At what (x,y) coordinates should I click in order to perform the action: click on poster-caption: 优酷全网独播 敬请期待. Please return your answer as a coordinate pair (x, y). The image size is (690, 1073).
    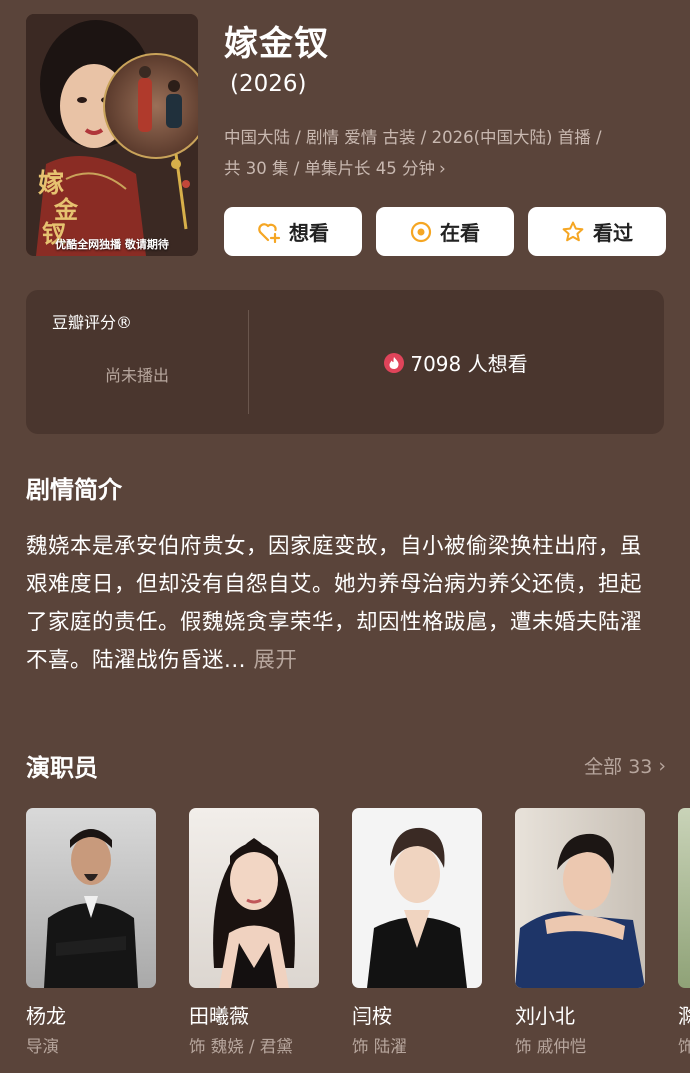
    Looking at the image, I should click on (112, 244).